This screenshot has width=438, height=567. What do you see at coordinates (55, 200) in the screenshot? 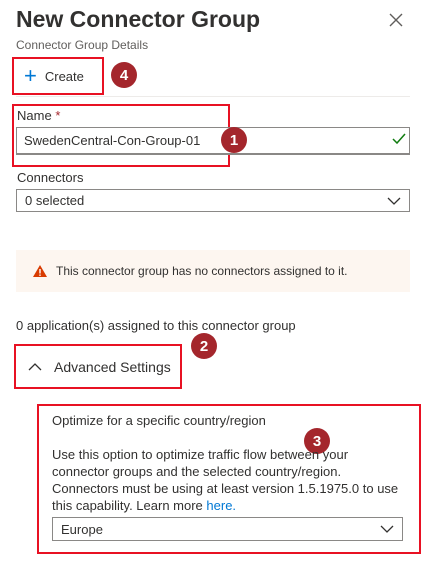
I see `connectors-selected-value: 0 selected` at bounding box center [55, 200].